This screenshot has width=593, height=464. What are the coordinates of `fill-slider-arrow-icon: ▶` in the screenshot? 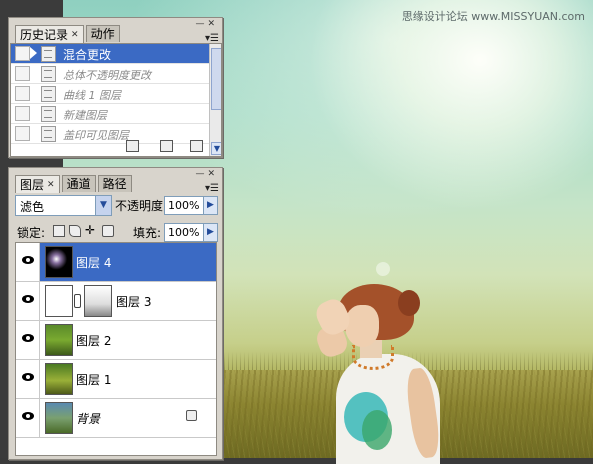 It's located at (210, 232).